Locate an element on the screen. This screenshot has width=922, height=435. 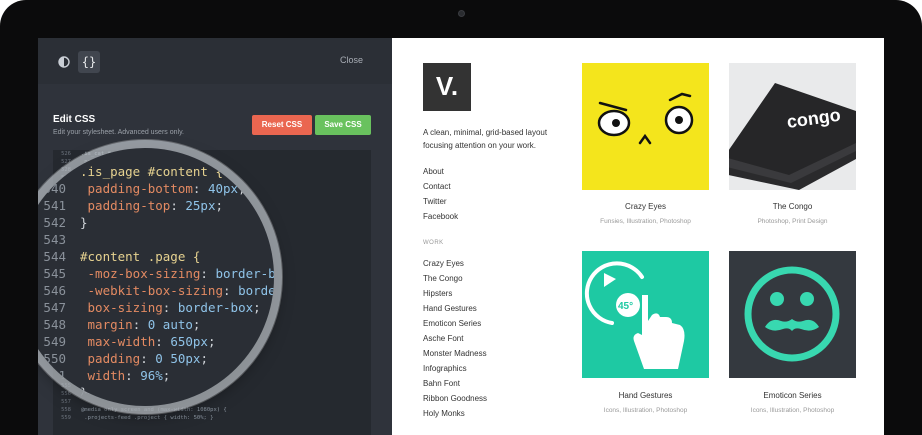
code-token: width is located at coordinates (103, 375).